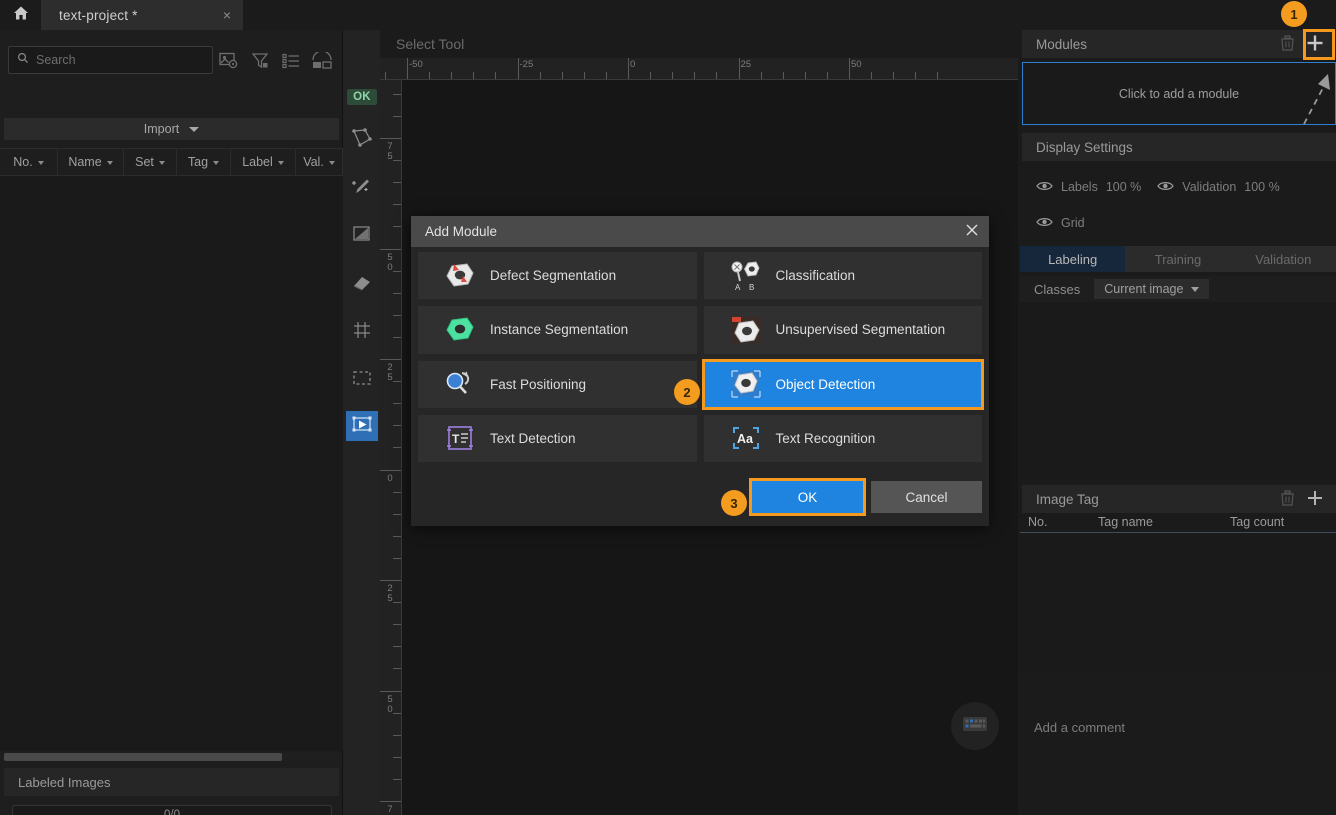 Image resolution: width=1336 pixels, height=815 pixels. I want to click on magic-pencil-tool, so click(362, 188).